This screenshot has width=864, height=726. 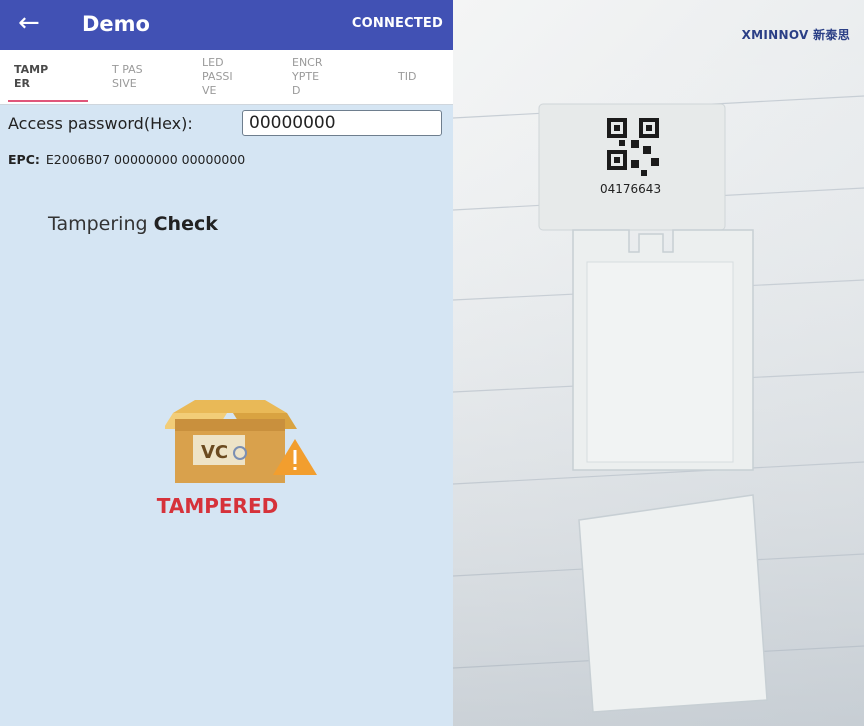 I want to click on brand-logo-text: XMINNOV 新泰思, so click(x=795, y=35).